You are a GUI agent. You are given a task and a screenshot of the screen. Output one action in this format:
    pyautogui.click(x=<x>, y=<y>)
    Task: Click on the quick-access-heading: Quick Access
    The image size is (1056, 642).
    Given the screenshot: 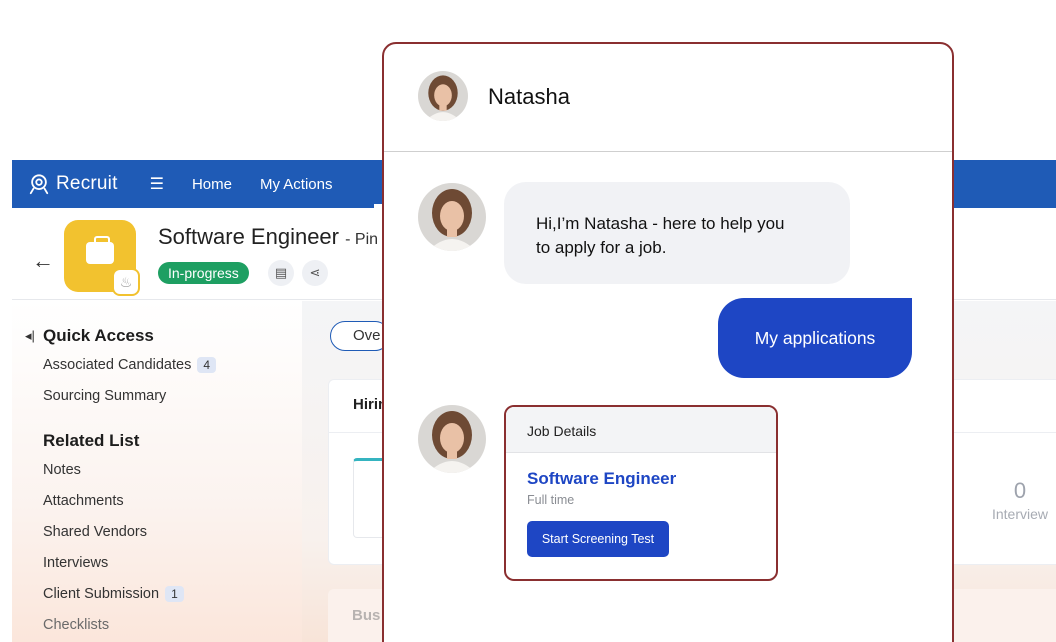 What is the action you would take?
    pyautogui.click(x=98, y=335)
    